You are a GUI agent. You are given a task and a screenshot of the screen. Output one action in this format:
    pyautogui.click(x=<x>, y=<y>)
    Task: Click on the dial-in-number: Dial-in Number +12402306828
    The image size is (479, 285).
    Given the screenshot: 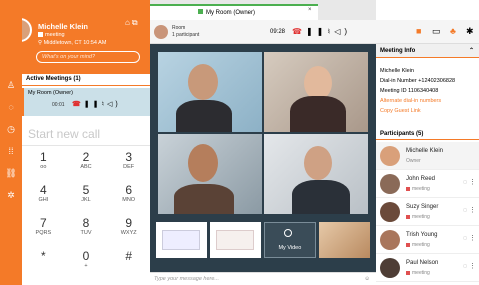 What is the action you would take?
    pyautogui.click(x=418, y=81)
    